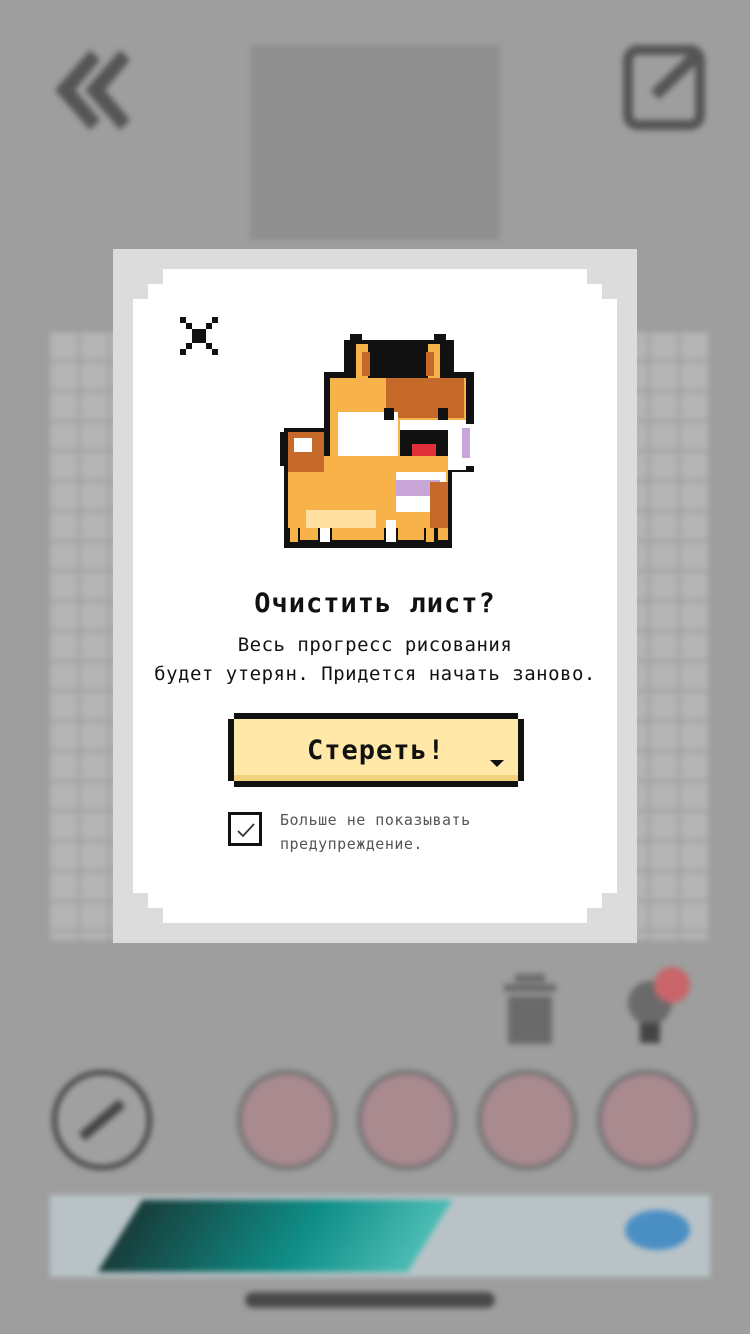 The width and height of the screenshot is (750, 1334). I want to click on checkmark-icon, so click(246, 830).